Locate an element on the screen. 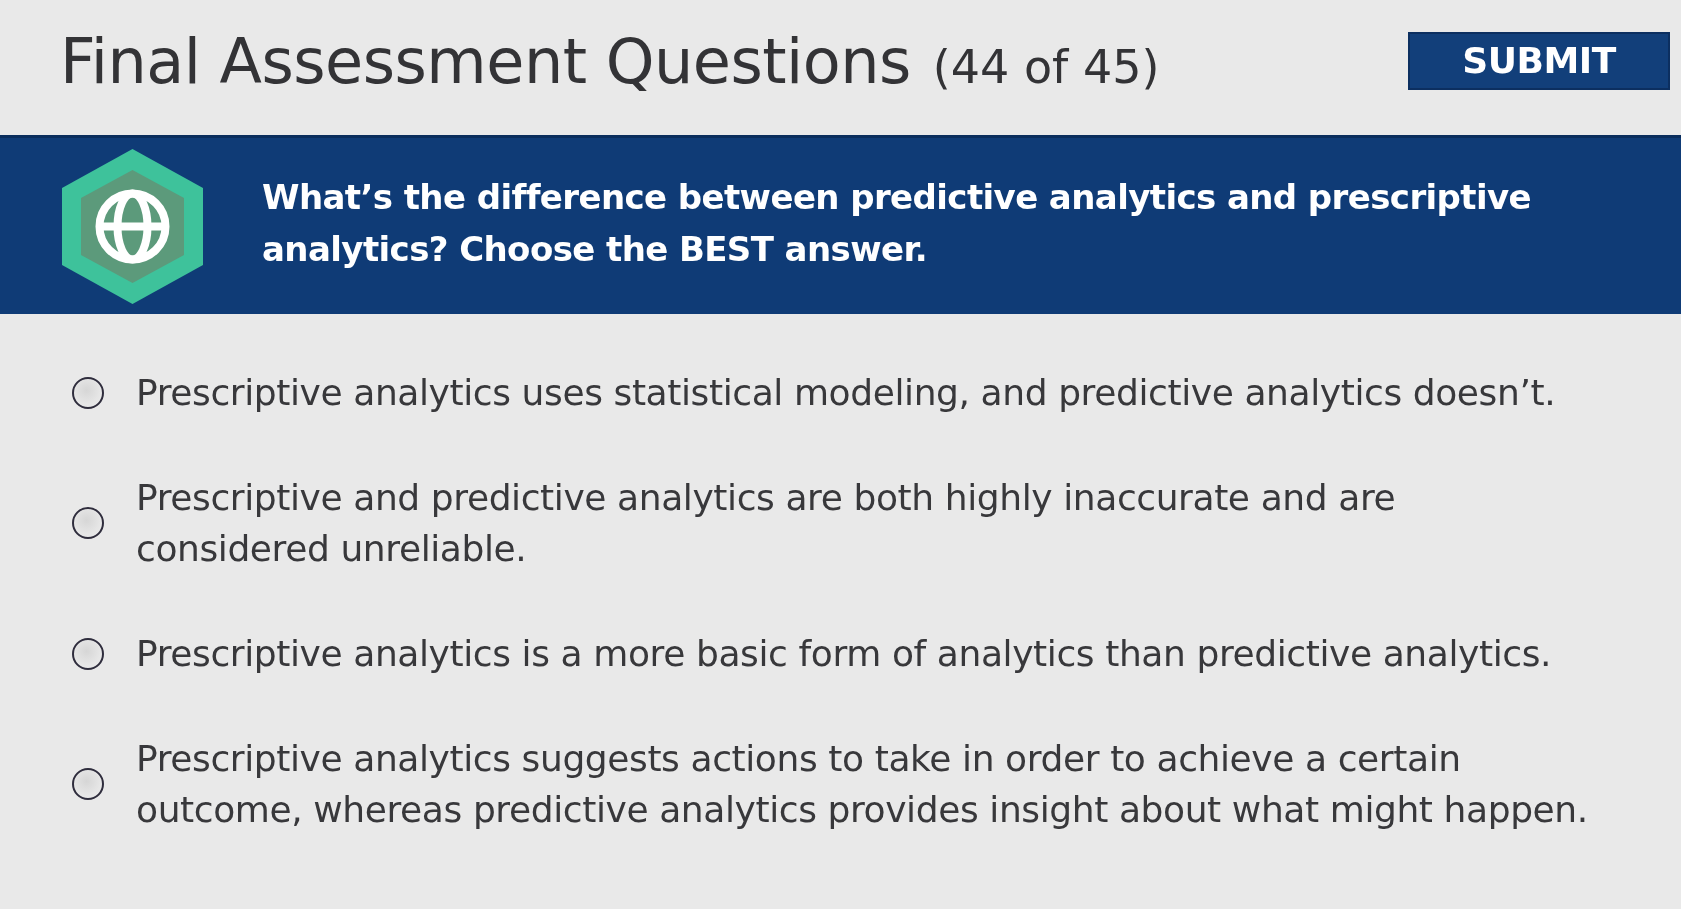 Image resolution: width=1681 pixels, height=909 pixels. answer-text: Prescriptive analytics is a more basic form of analytics than predictive analytics. is located at coordinates (844, 654).